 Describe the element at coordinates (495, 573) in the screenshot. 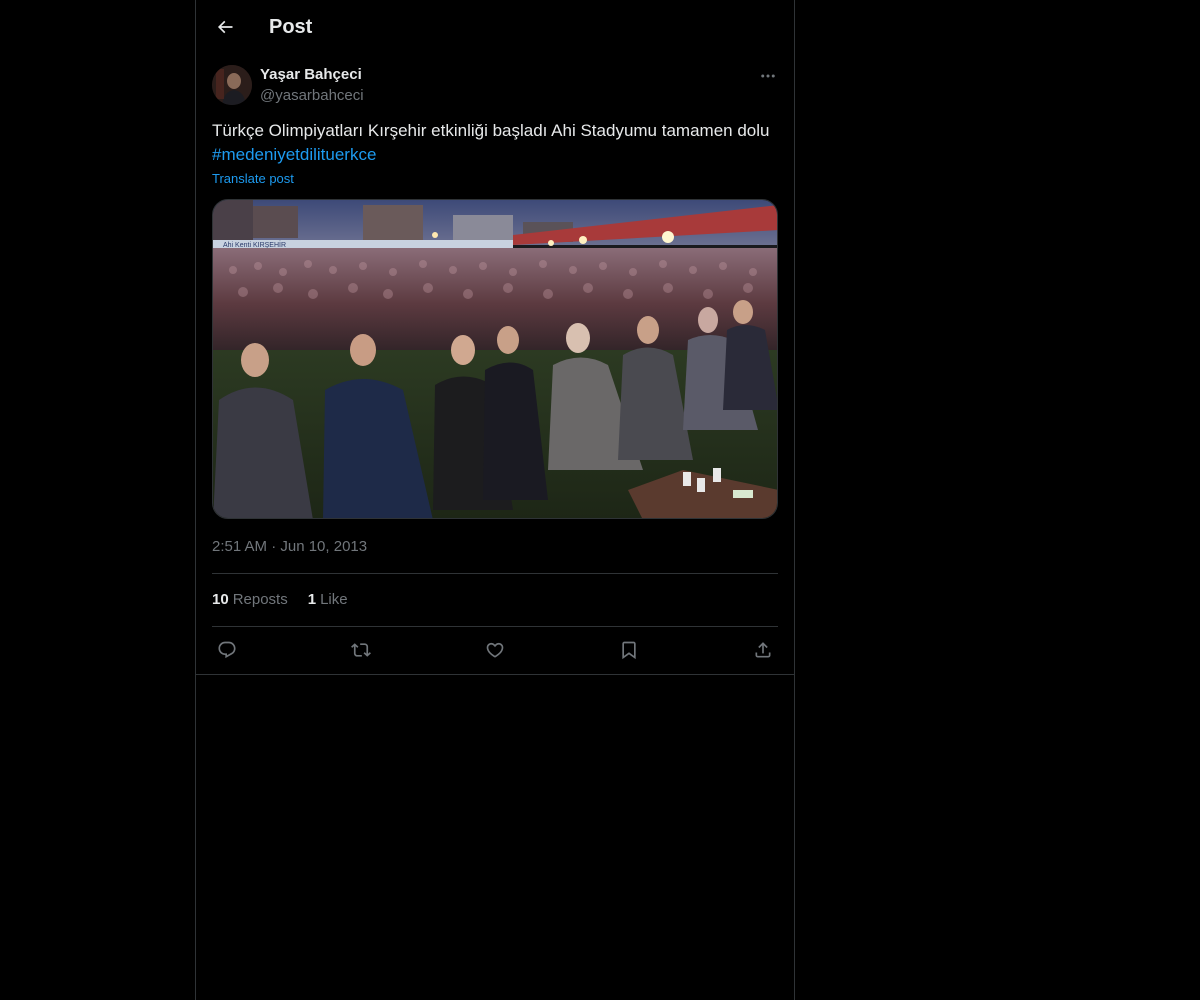

I see `divider-top` at that location.